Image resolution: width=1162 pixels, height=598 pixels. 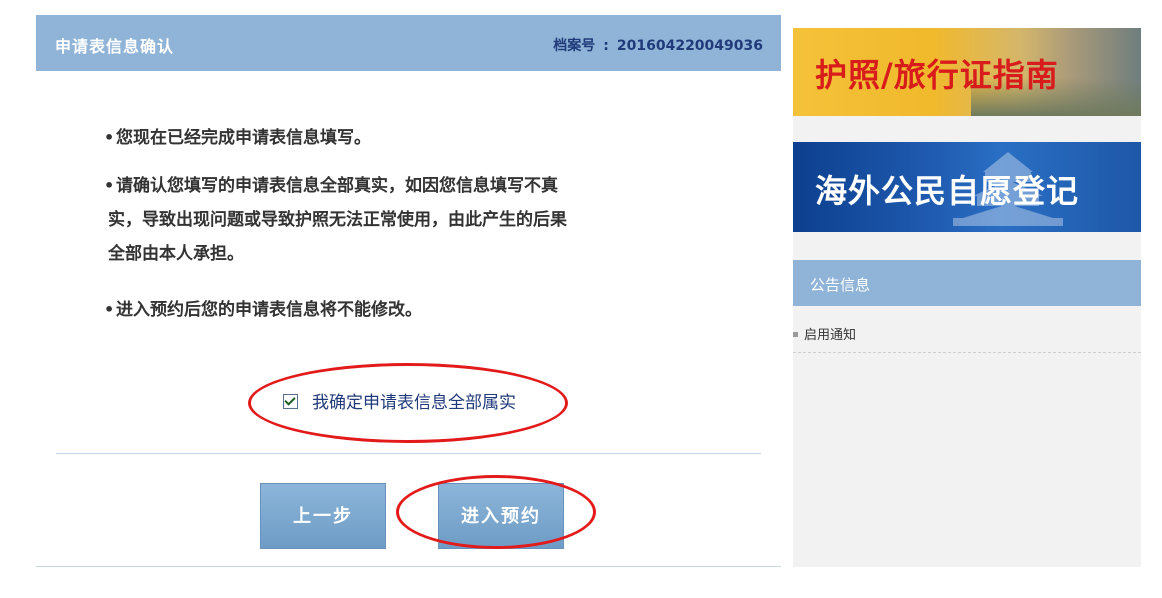 I want to click on note-text: 请确认您填写的申请表信息全部真实，如因您信息填写不真, so click(x=337, y=186).